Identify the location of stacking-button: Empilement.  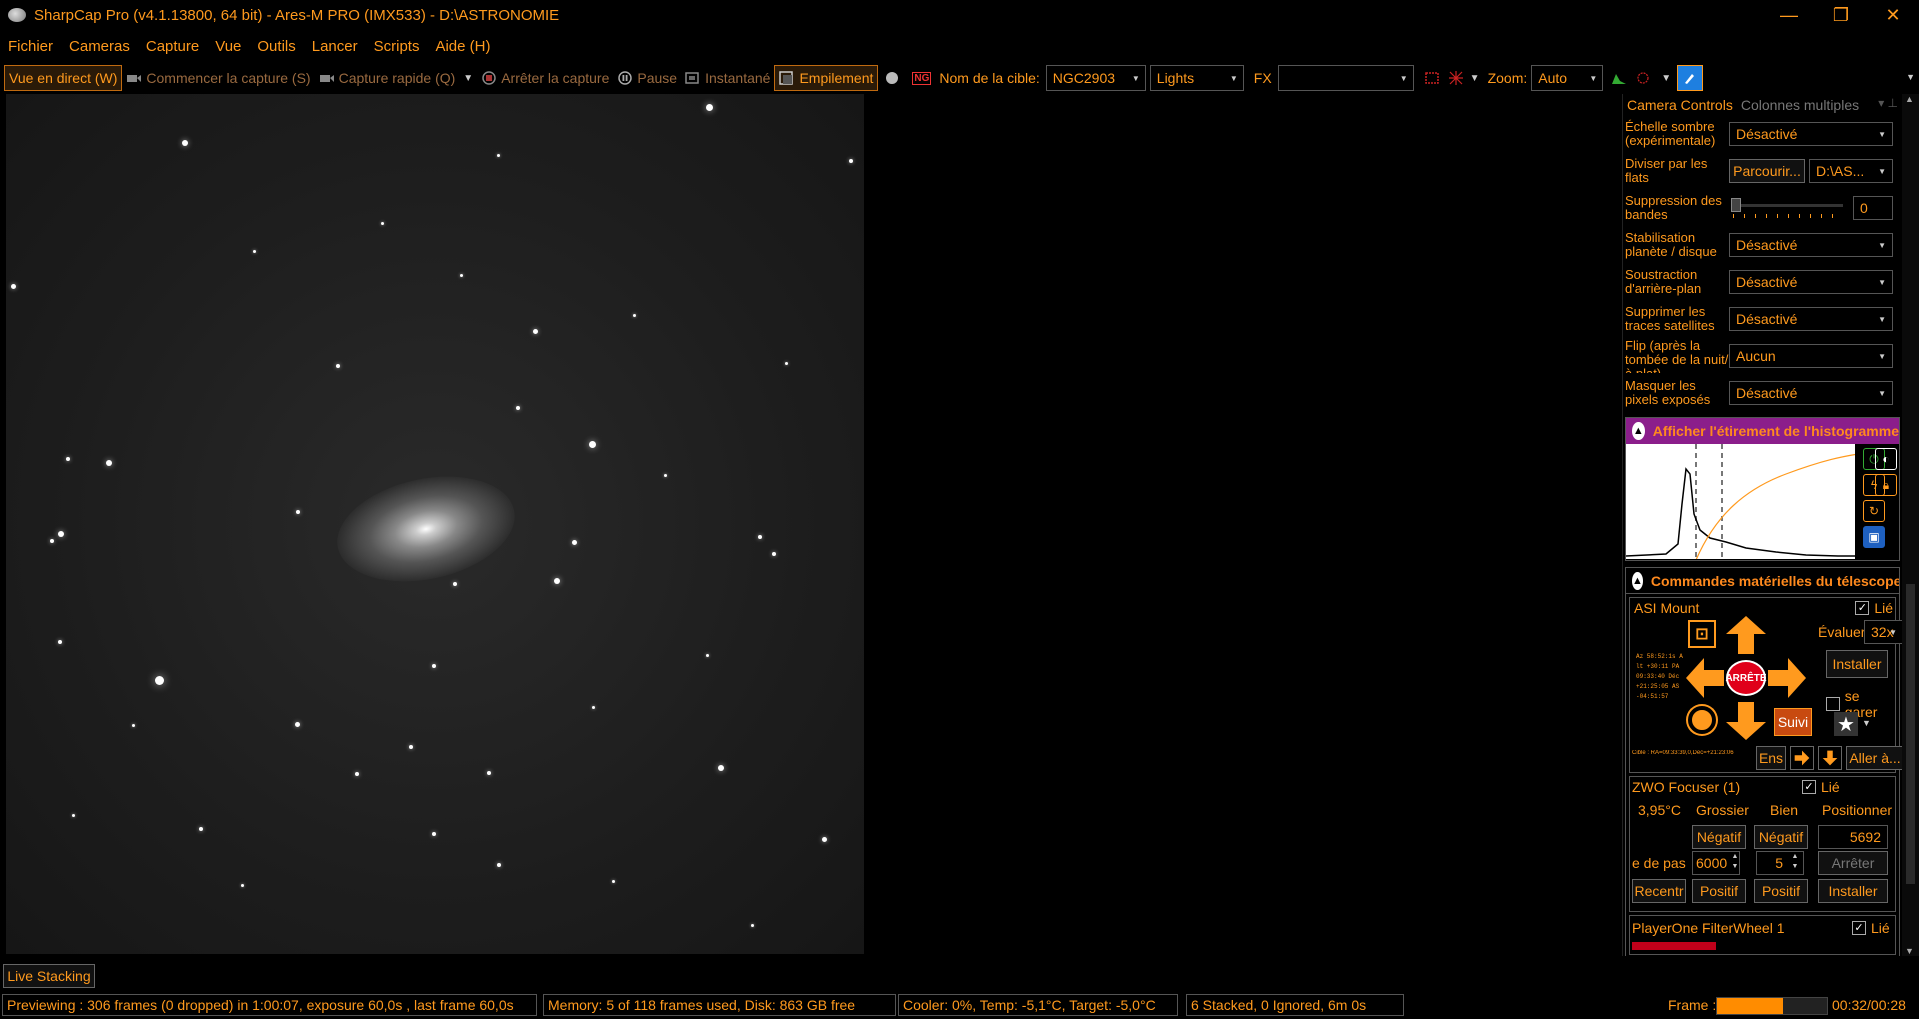
(826, 78).